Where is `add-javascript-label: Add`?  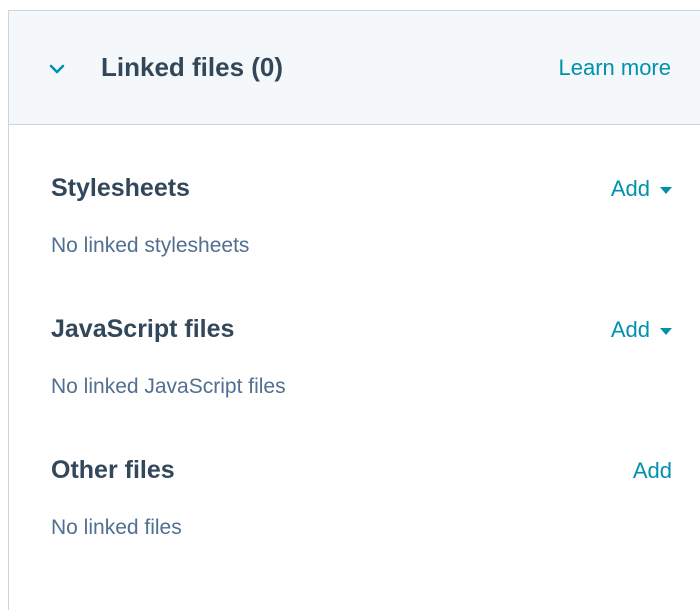
add-javascript-label: Add is located at coordinates (630, 329).